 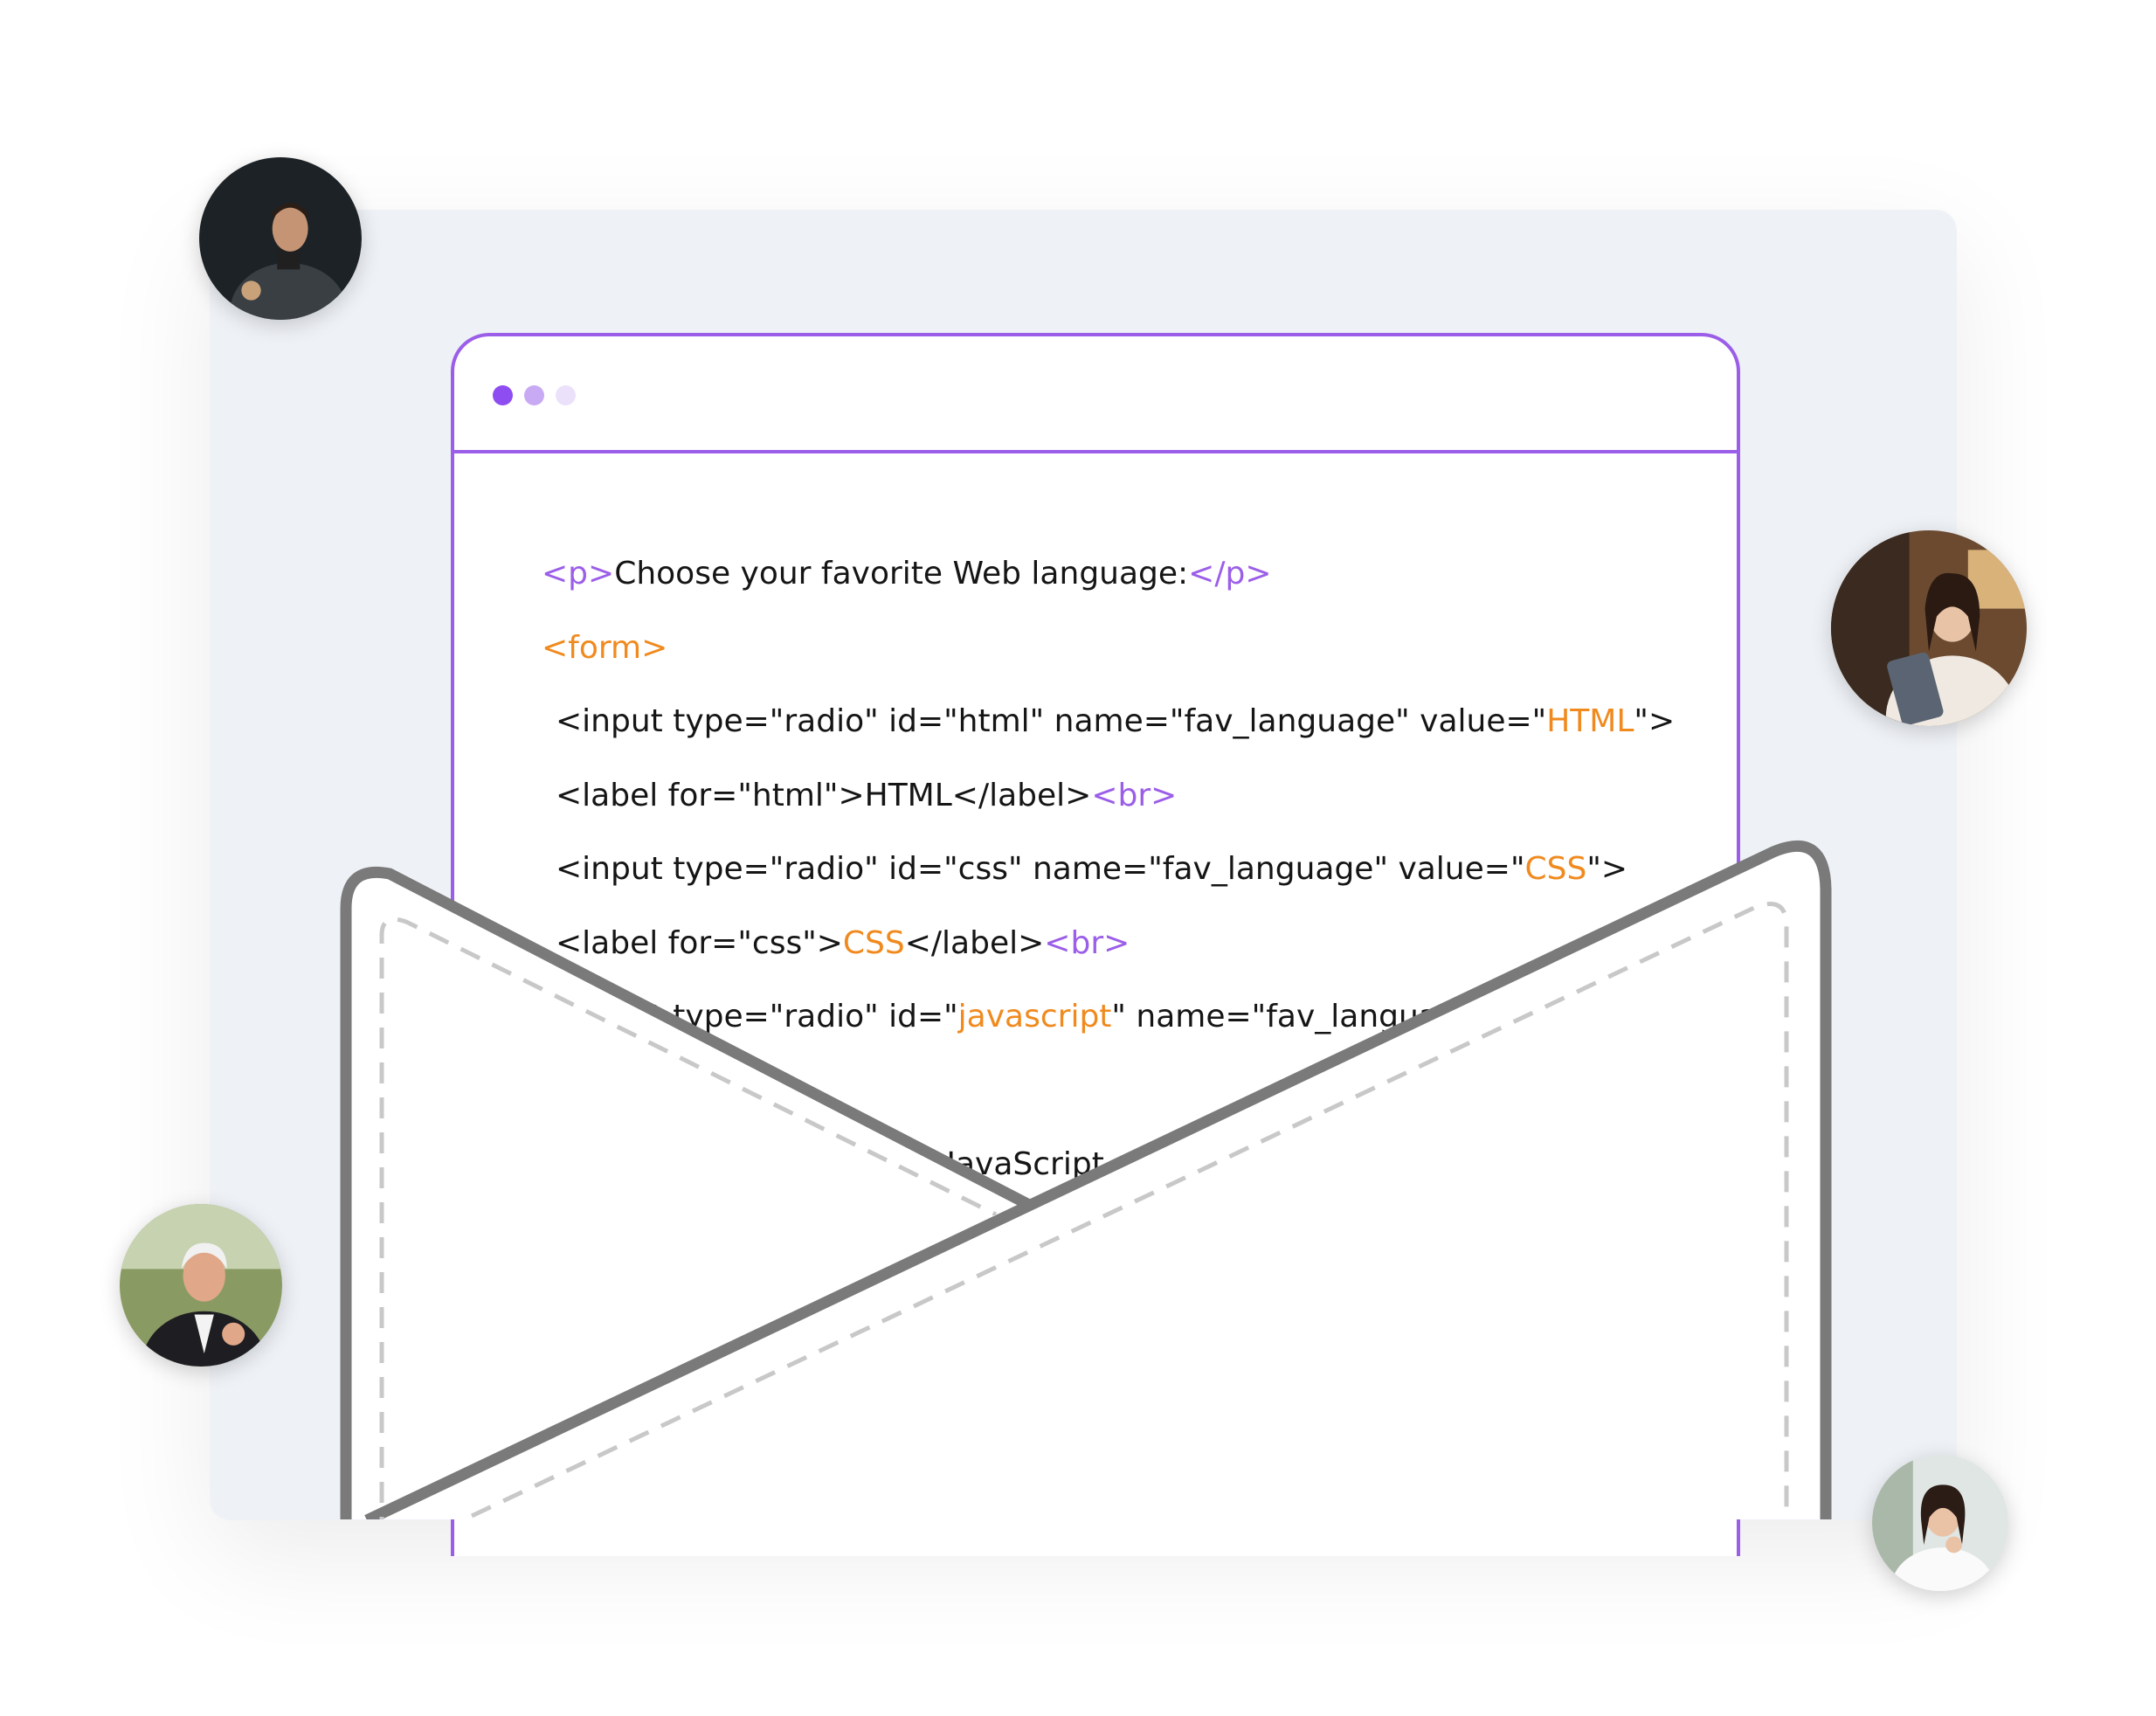 What do you see at coordinates (201, 1285) in the screenshot?
I see `avatar-older-man` at bounding box center [201, 1285].